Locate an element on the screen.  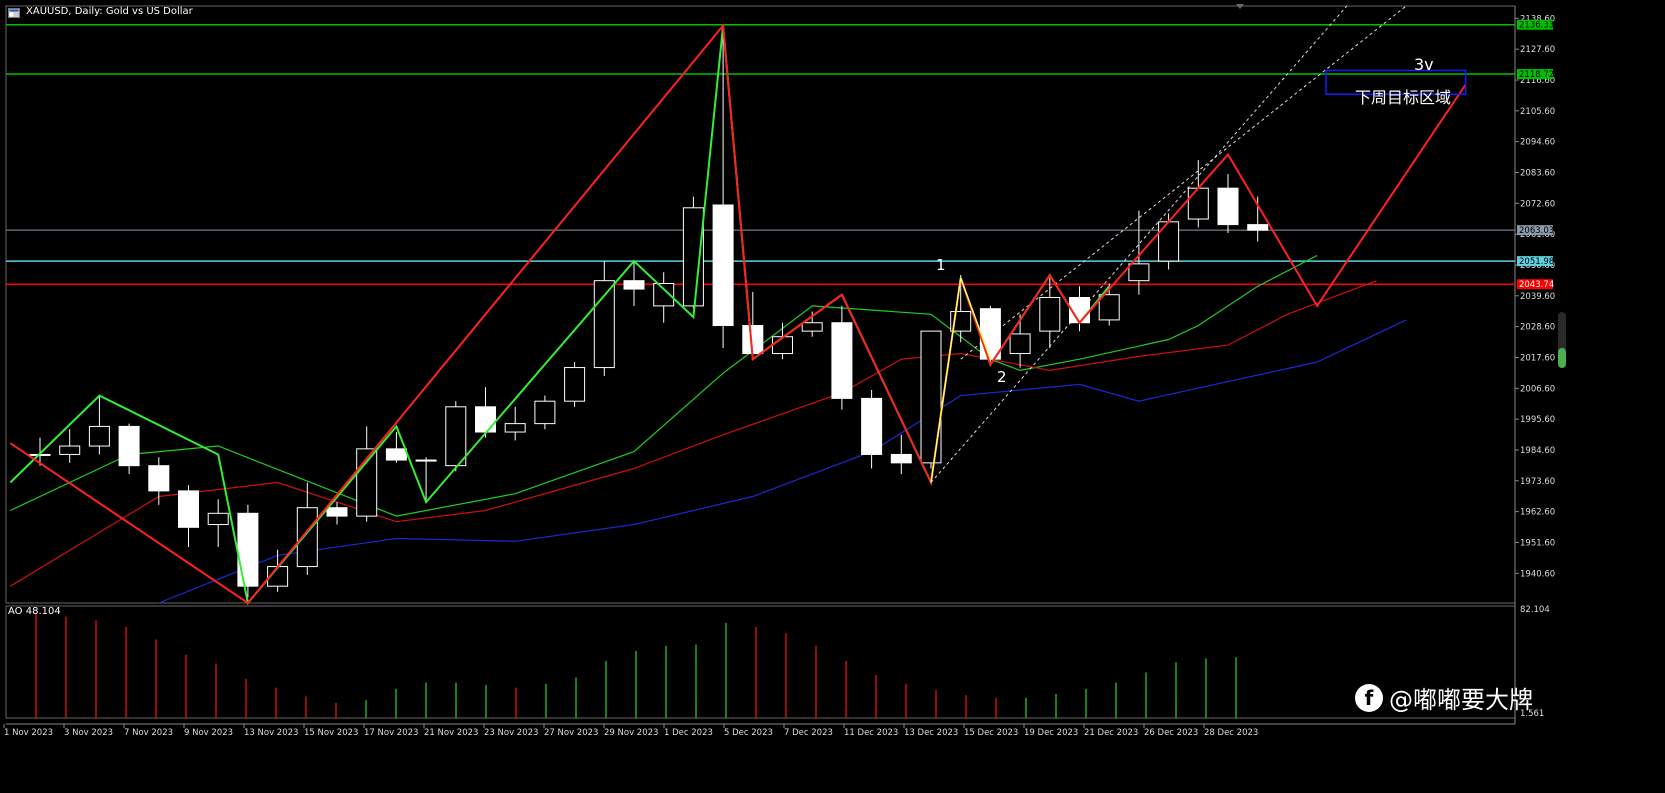
ao-indicator-label: AO 48.104 is located at coordinates (34, 611).